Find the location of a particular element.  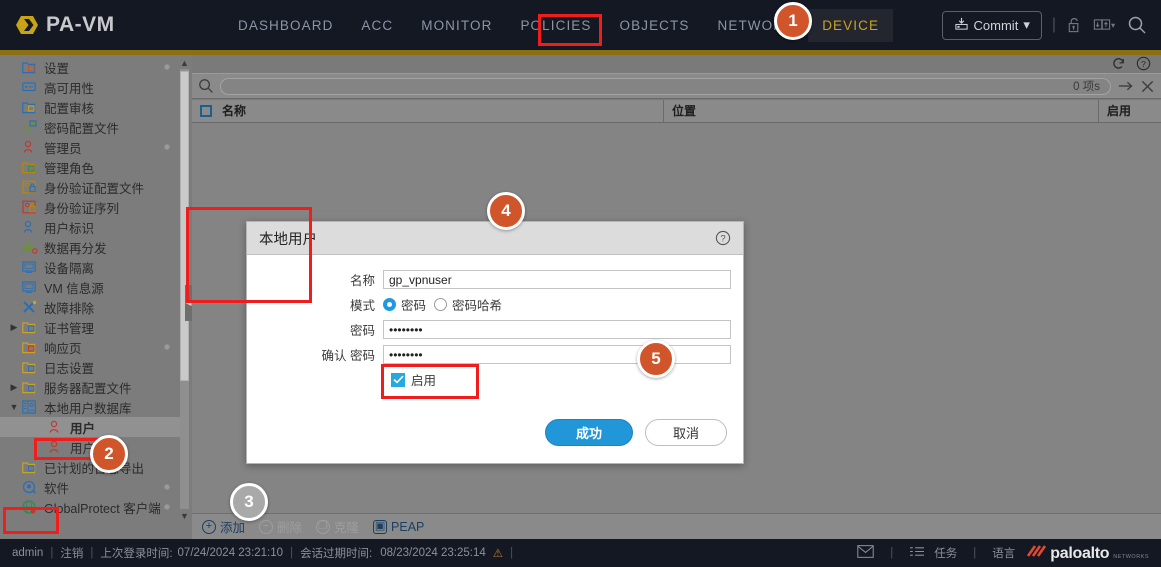

peap-button: ▣ PEAP is located at coordinates (398, 526).